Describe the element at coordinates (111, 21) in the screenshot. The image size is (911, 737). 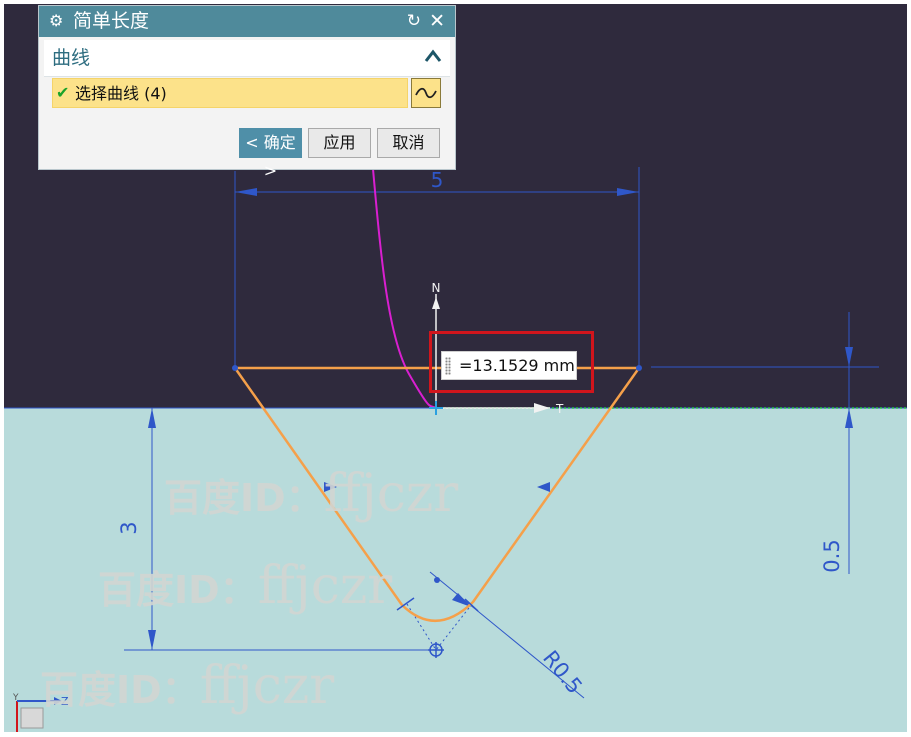
I see `dialog-title: 简单长度` at that location.